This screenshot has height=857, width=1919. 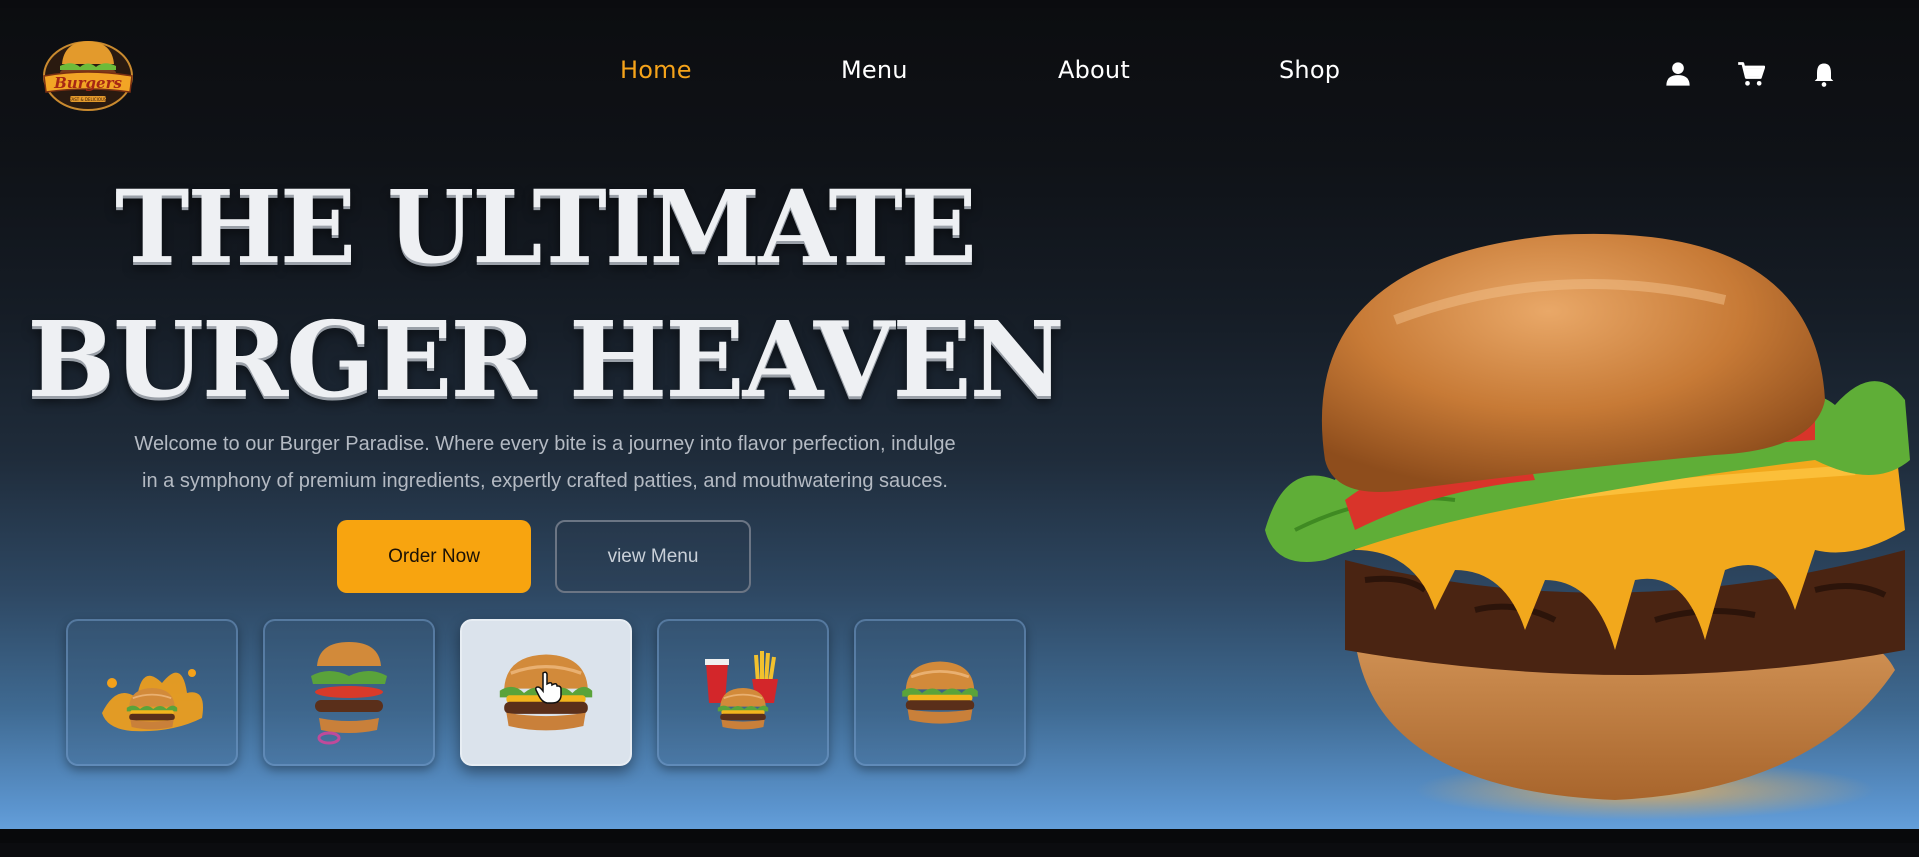 I want to click on thumbnail-cheese-splash-burger, so click(x=152, y=692).